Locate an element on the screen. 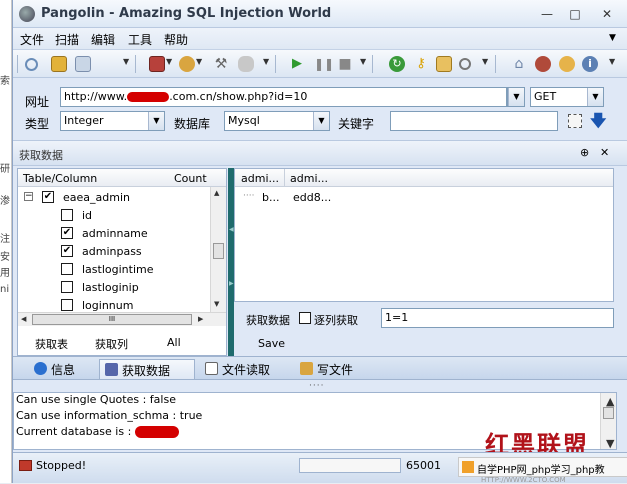 Image resolution: width=627 pixels, height=484 pixels. menu-edit: 编辑 is located at coordinates (103, 39).